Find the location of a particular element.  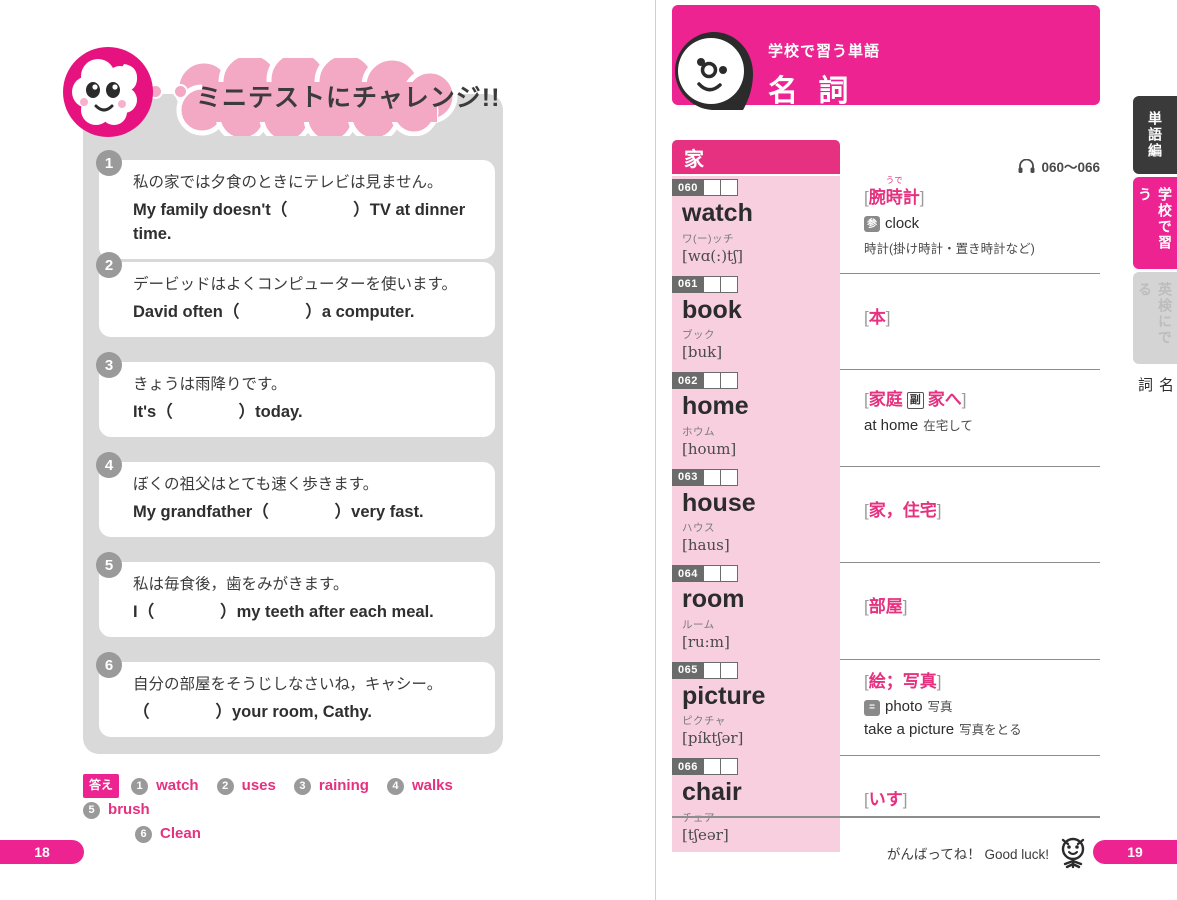

entry-number: 062 is located at coordinates (688, 380).